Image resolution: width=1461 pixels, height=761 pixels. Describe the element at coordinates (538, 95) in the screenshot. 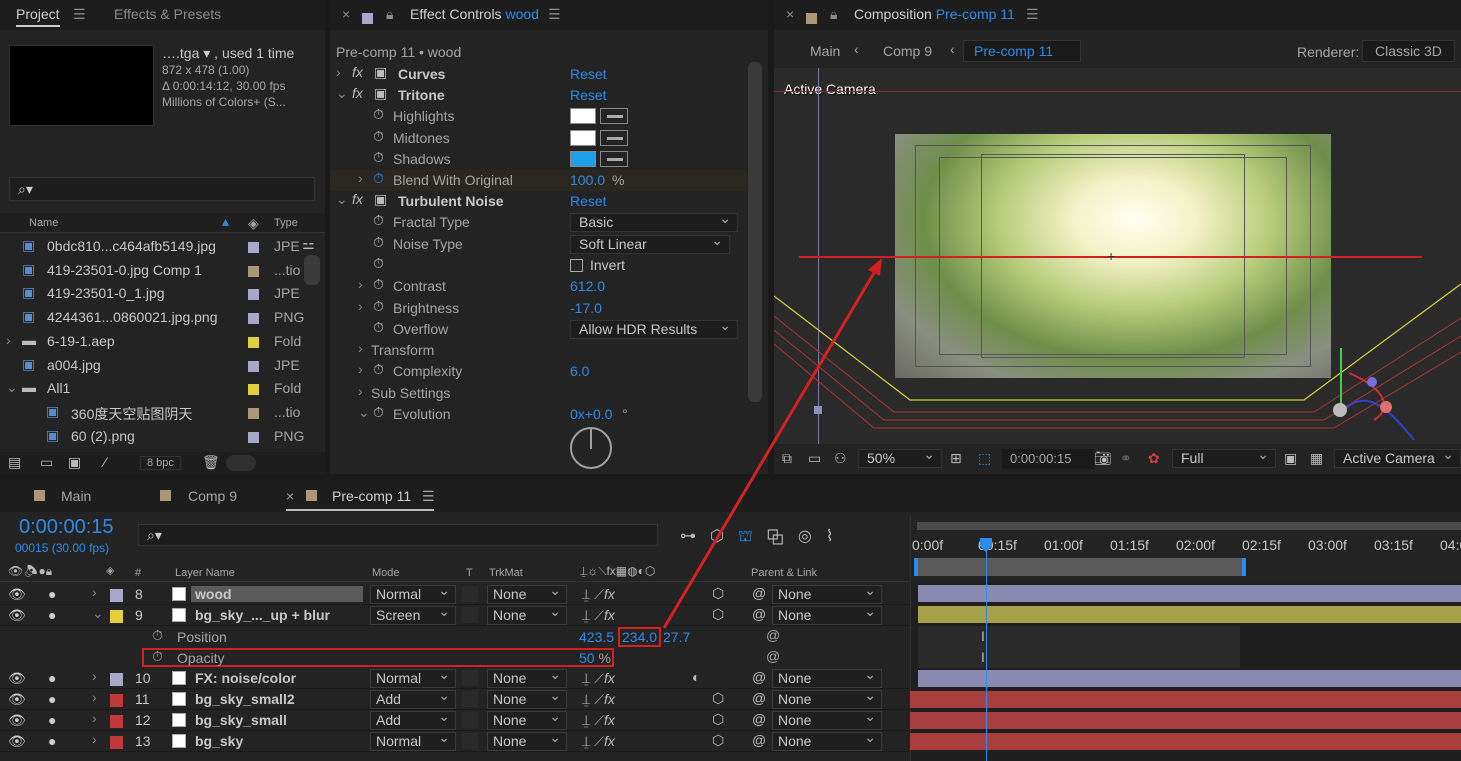

I see `effect-row: ⌄ fx ▣ Tritone Reset` at that location.